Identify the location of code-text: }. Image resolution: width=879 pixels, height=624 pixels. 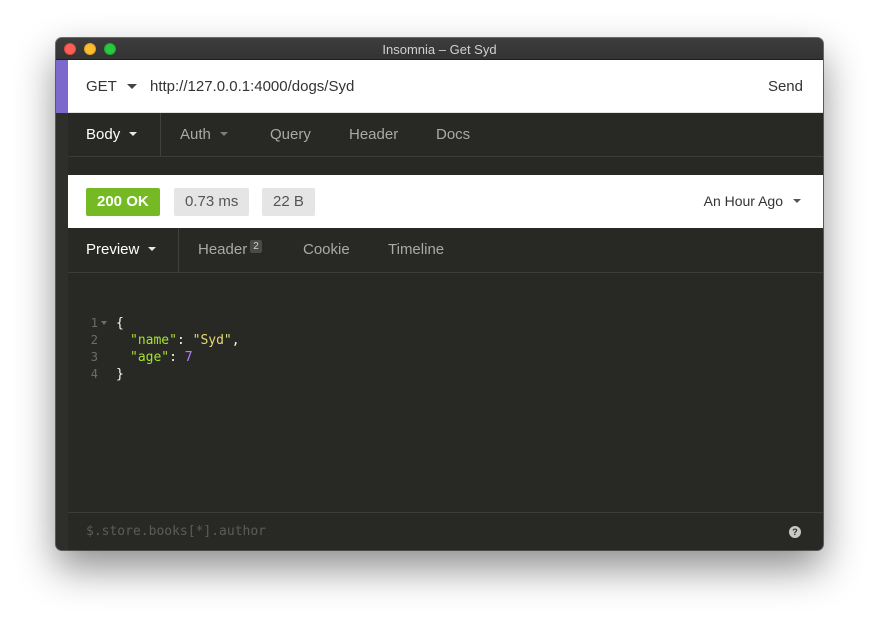
(120, 374).